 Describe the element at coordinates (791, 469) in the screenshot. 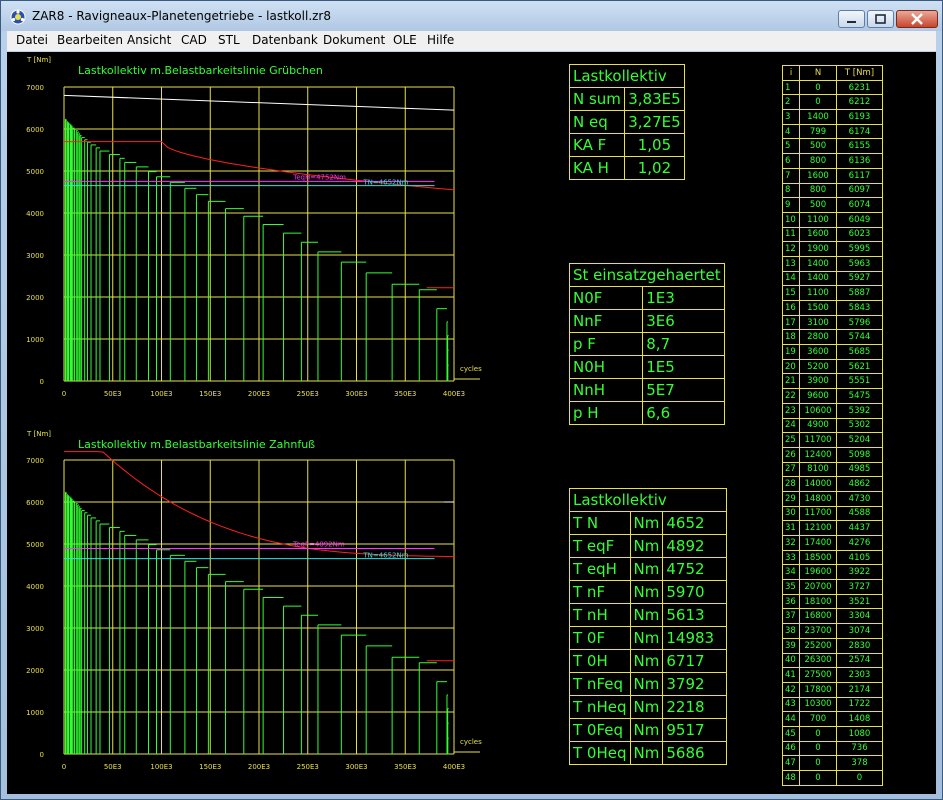

I see `table-cell: 27` at that location.